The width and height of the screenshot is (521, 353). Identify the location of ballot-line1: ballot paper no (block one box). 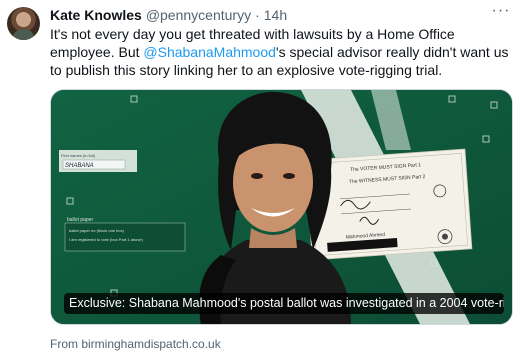
(97, 230).